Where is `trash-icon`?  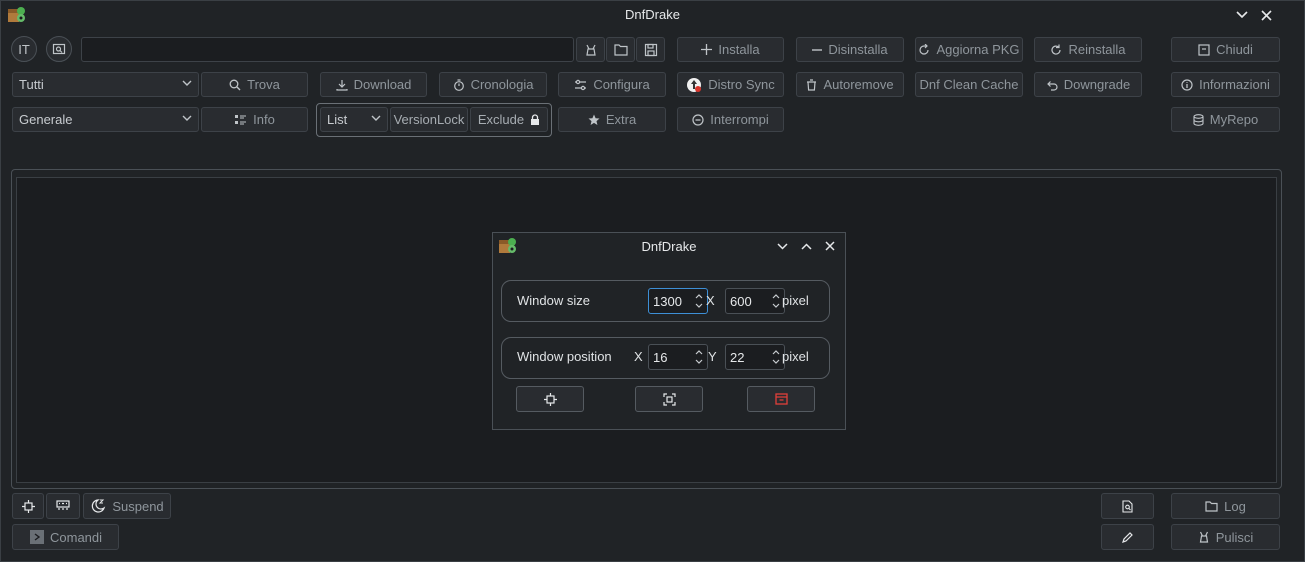 trash-icon is located at coordinates (812, 84).